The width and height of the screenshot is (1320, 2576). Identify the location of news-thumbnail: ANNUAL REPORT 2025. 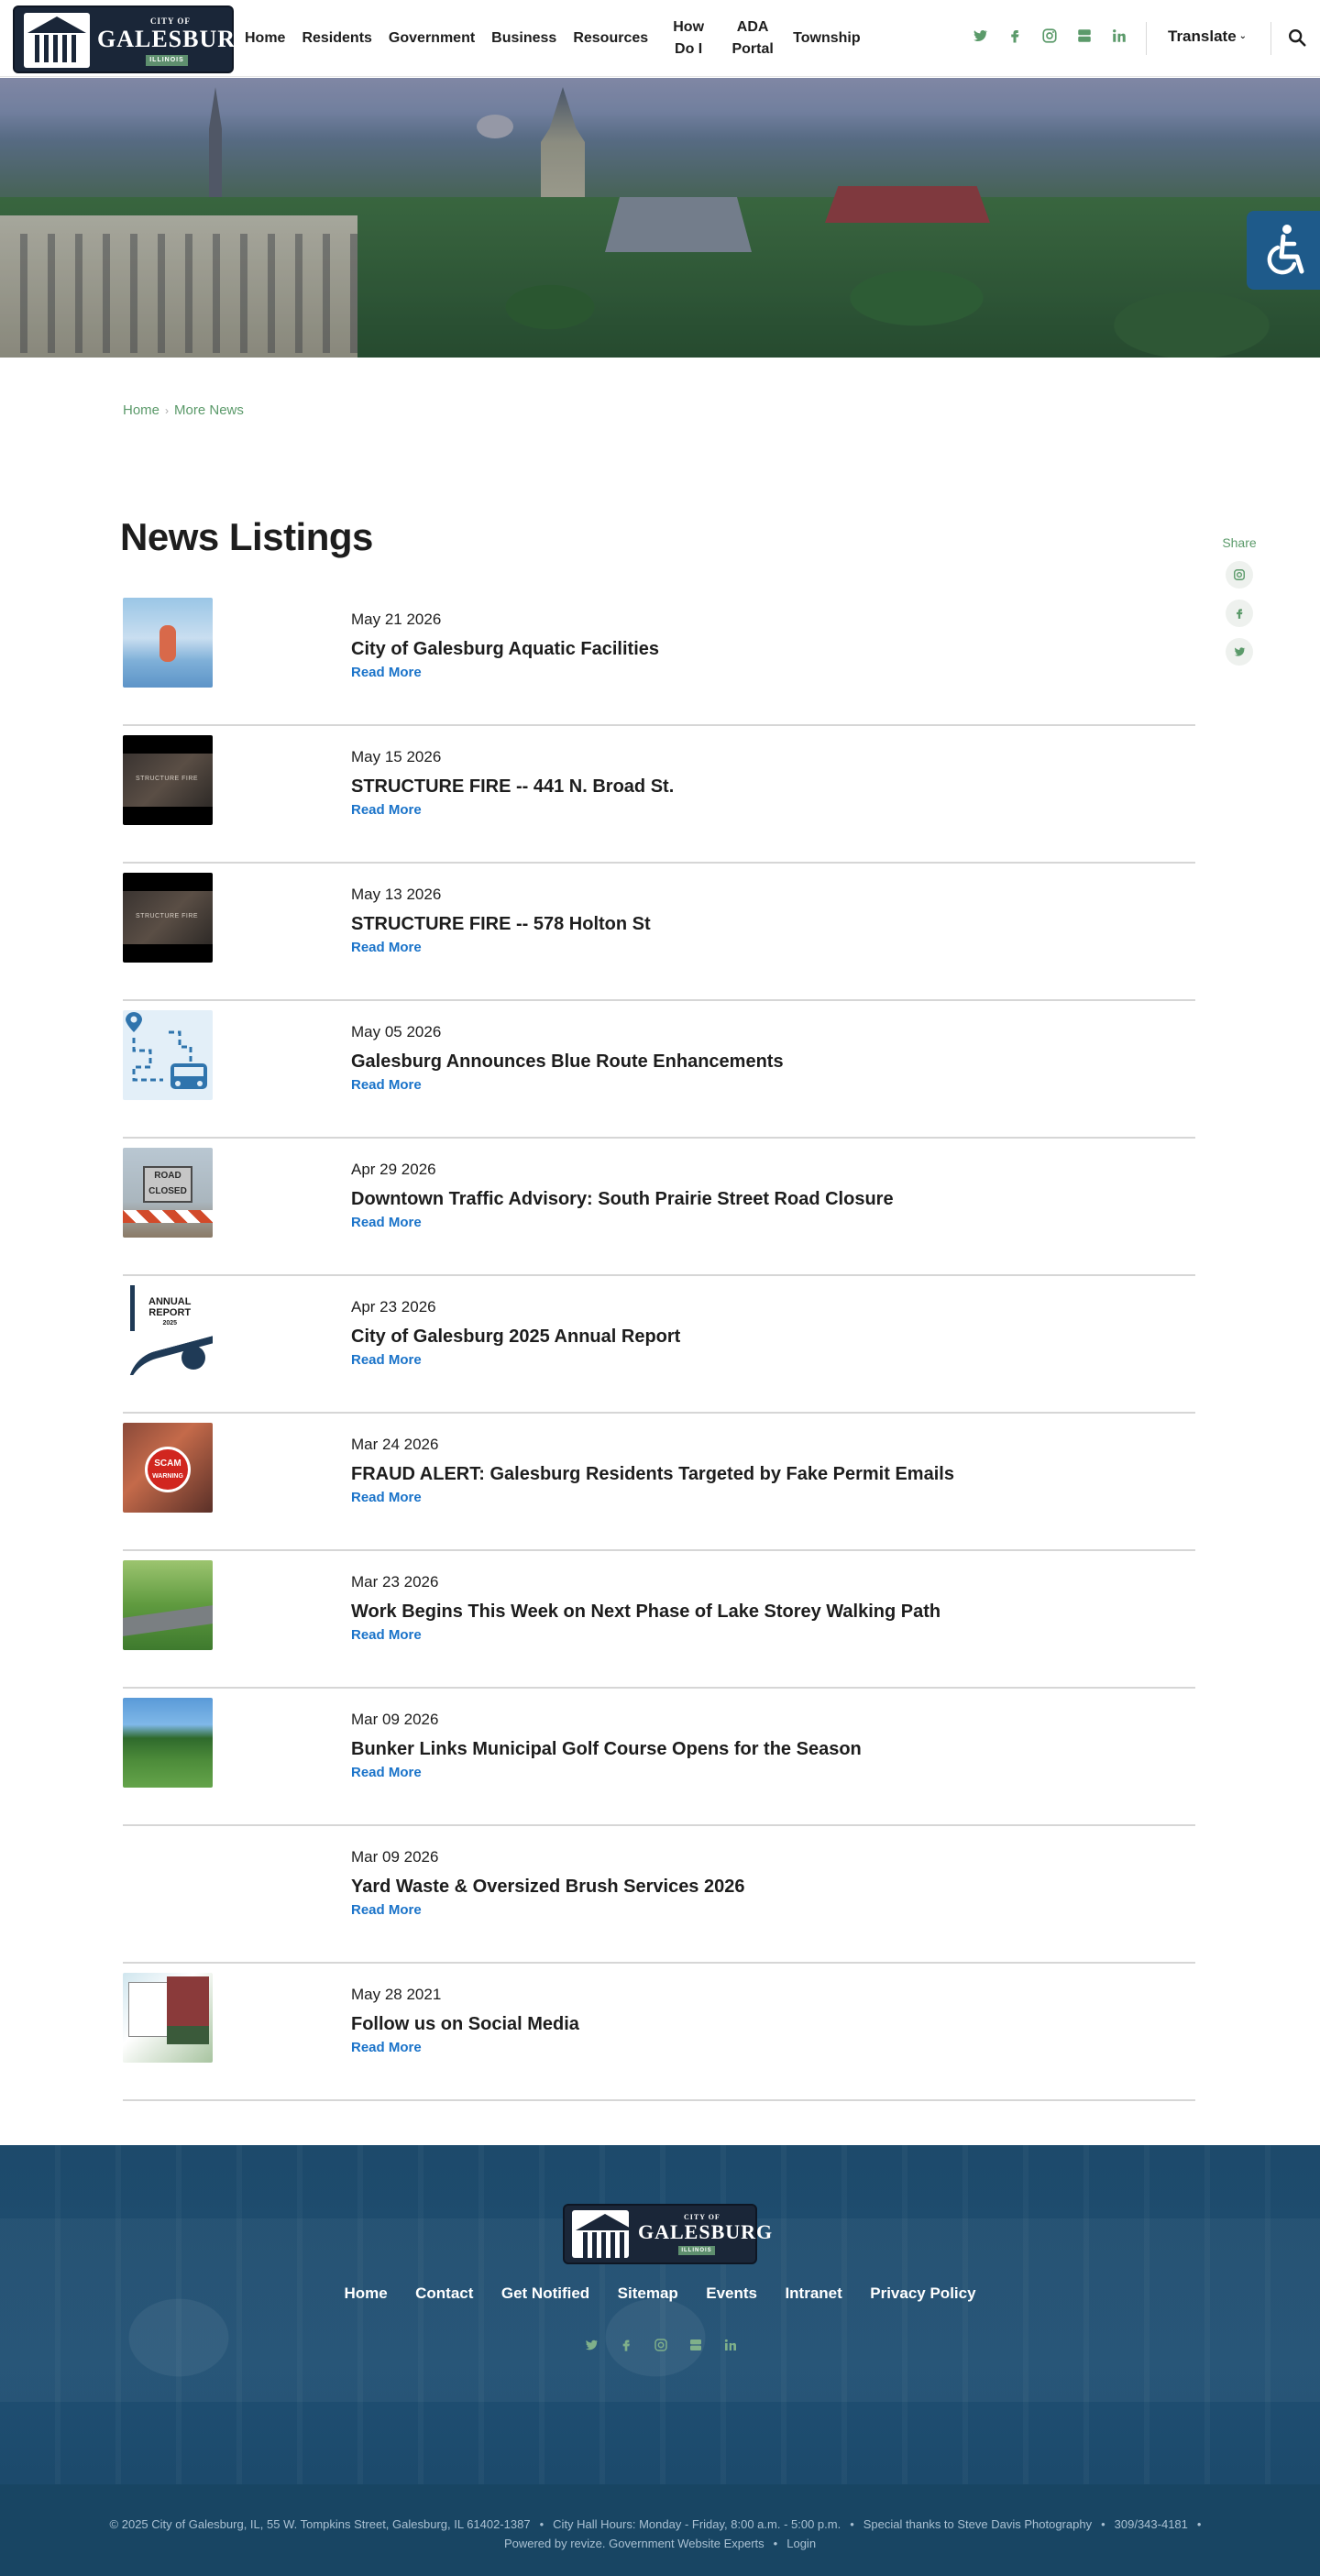
(168, 1330).